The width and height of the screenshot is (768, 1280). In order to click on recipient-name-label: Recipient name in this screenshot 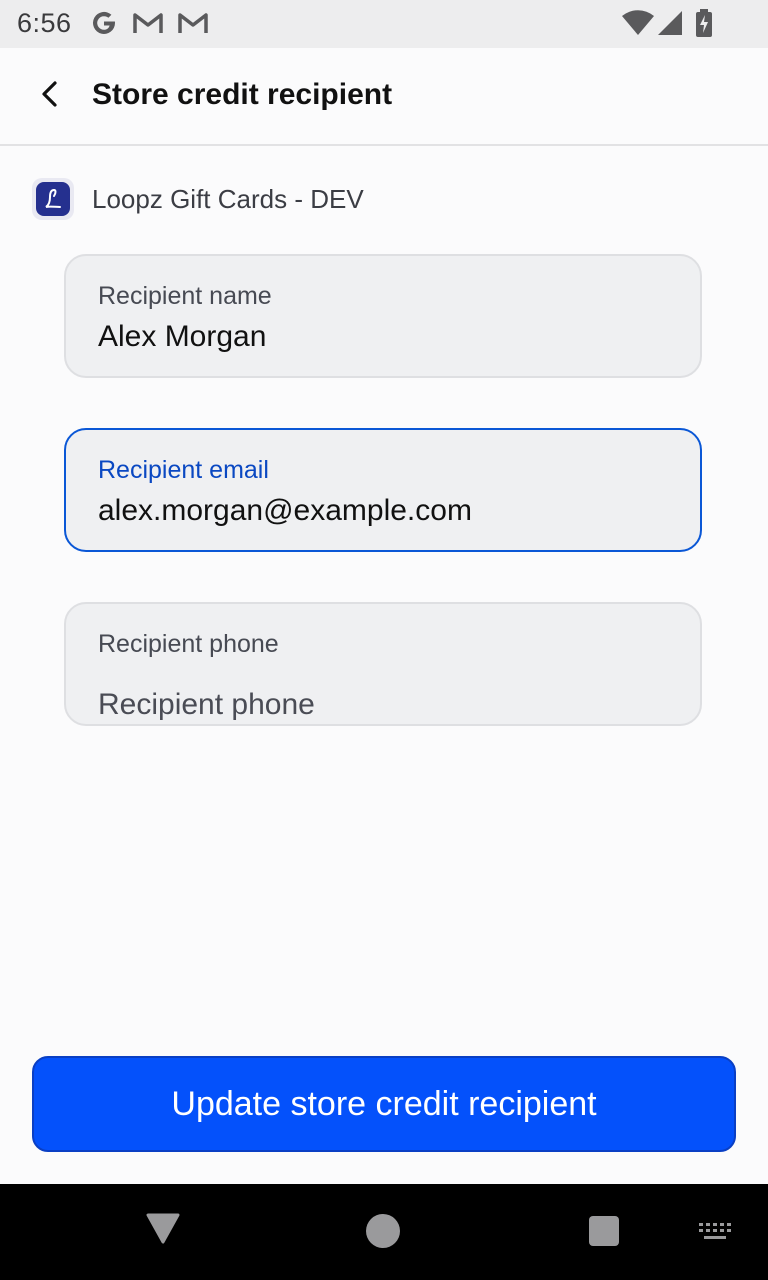, I will do `click(185, 296)`.